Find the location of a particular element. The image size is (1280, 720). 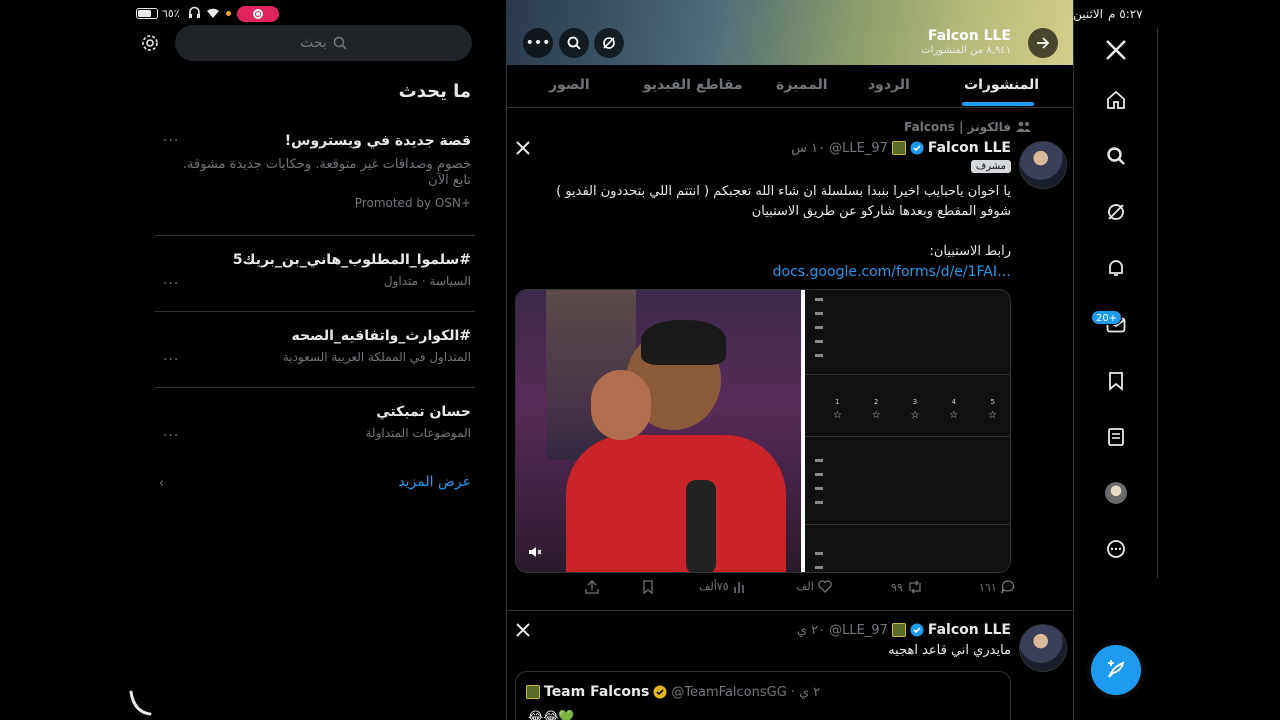

nav-bookmarks is located at coordinates (1116, 381).